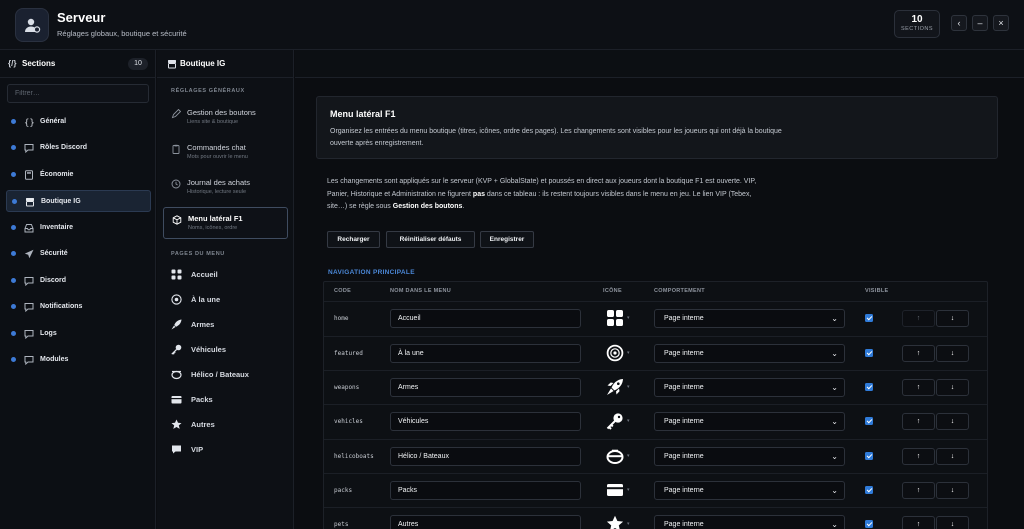  I want to click on sidebar-item-2: Rôles Discord, so click(78, 148).